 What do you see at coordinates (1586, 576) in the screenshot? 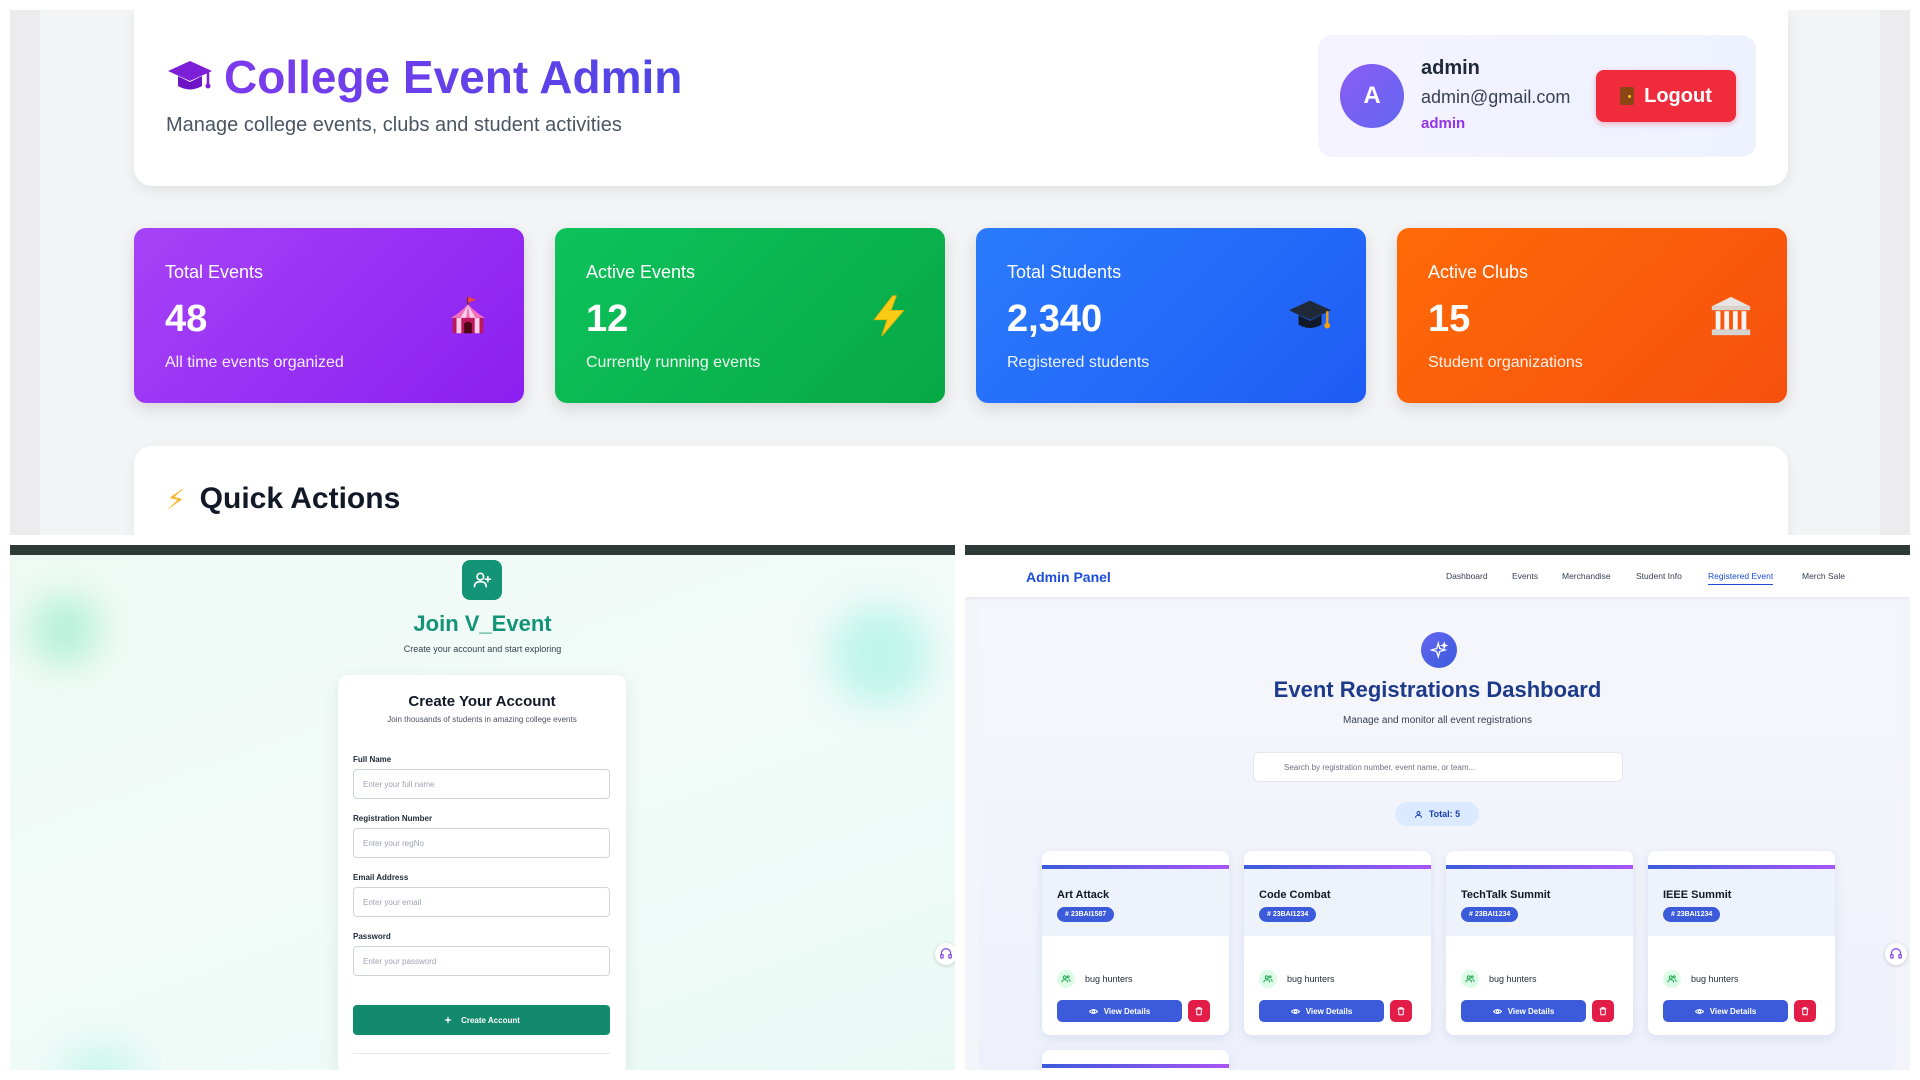
I see `nav-merchandise: Merchandise` at bounding box center [1586, 576].